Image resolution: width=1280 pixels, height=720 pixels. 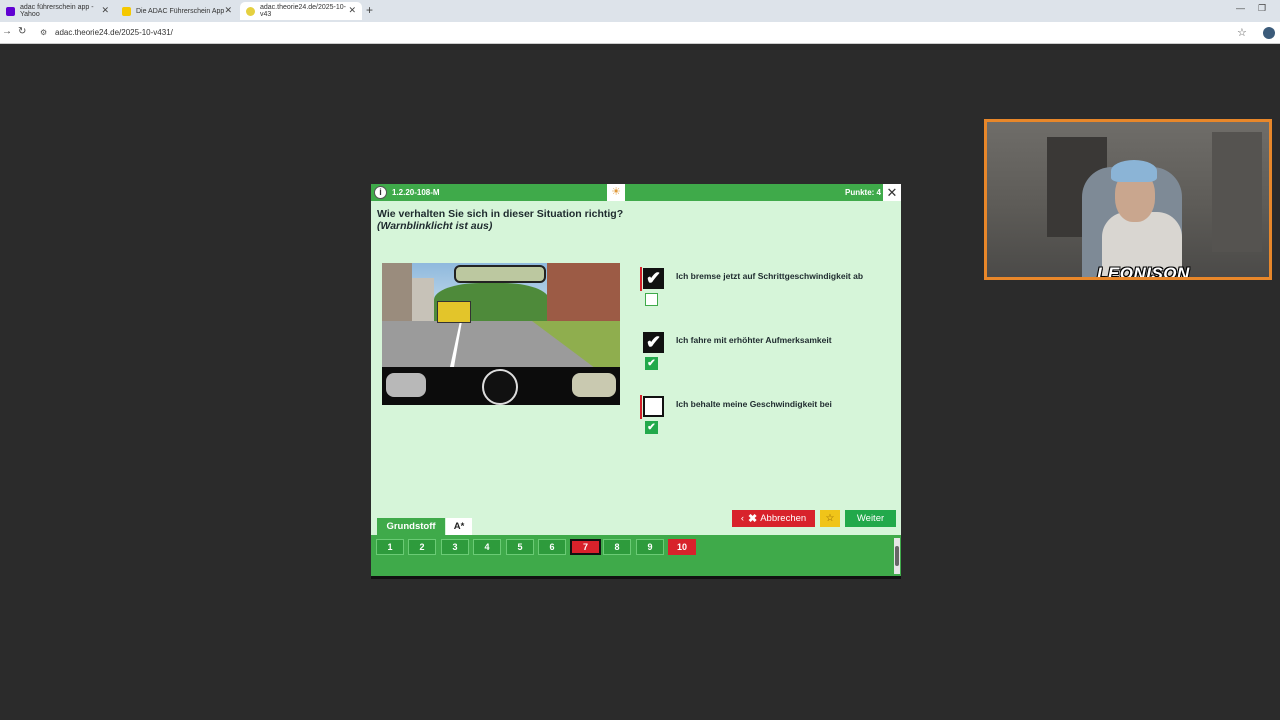 I want to click on question-nav-button-wrong: 10, so click(x=682, y=547).